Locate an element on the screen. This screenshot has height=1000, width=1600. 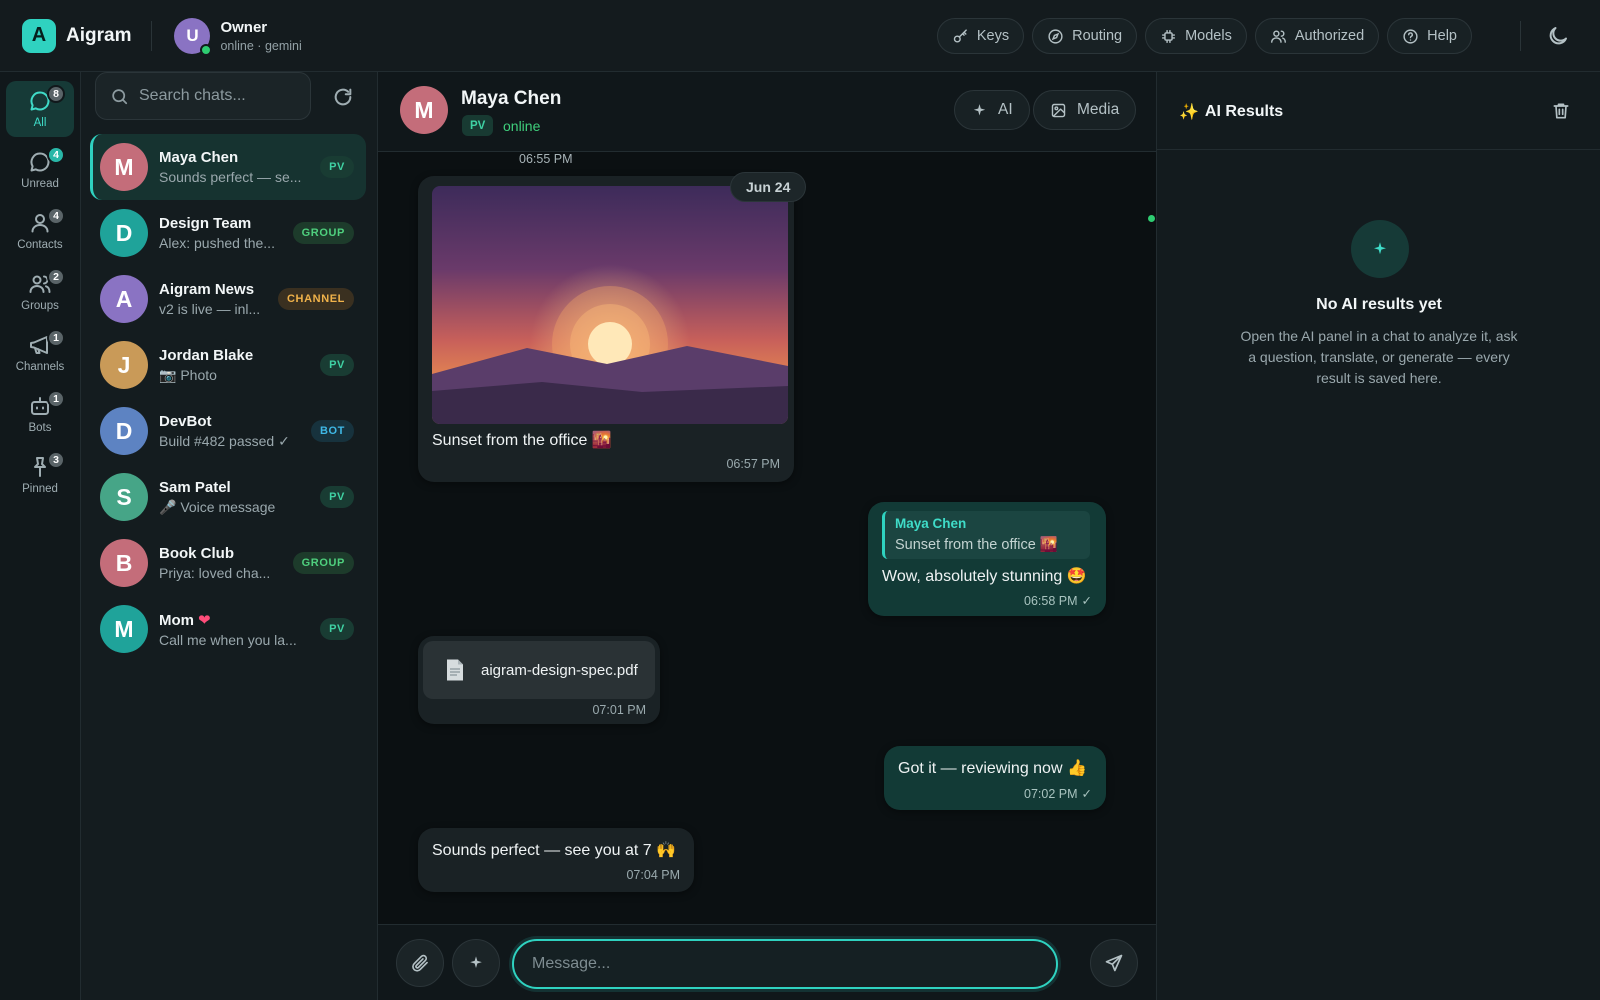
help-icon is located at coordinates (1410, 36).